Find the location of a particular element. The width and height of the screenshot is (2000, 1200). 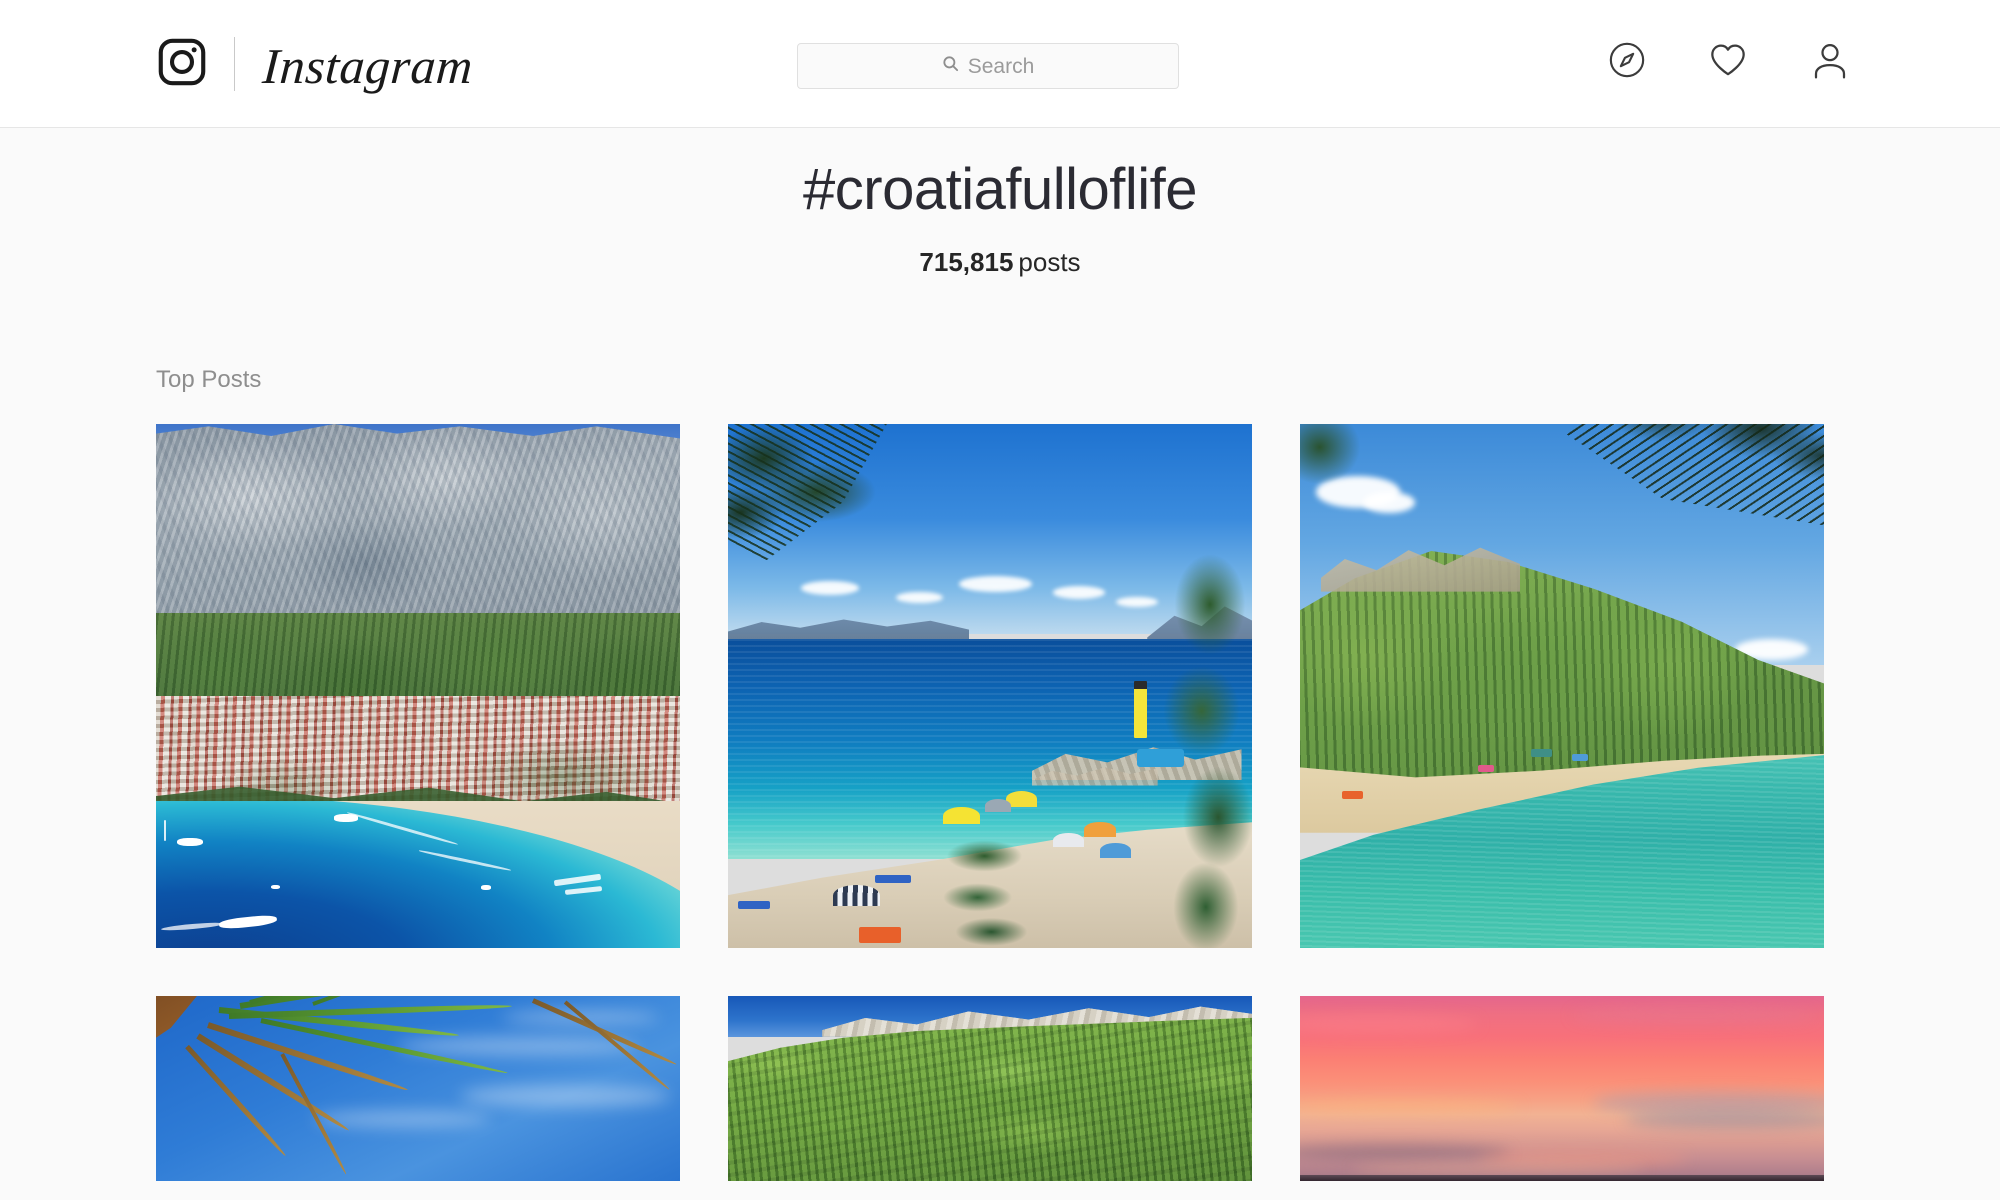

logo-divider is located at coordinates (234, 64).